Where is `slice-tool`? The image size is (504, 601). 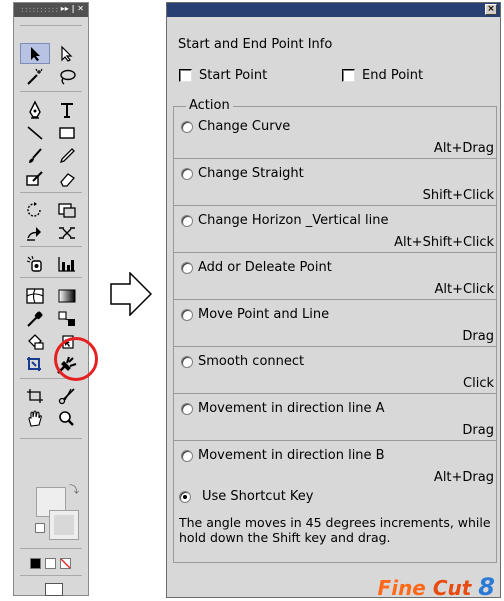 slice-tool is located at coordinates (35, 395).